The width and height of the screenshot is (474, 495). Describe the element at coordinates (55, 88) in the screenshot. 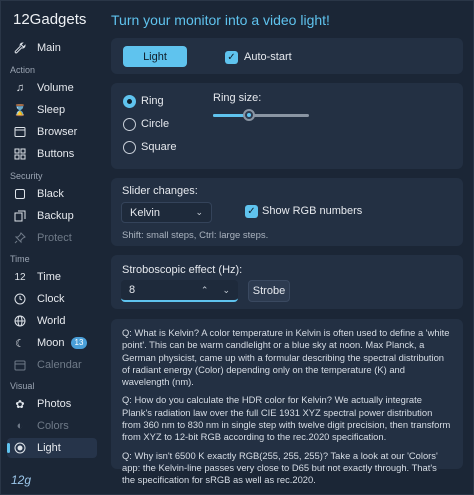

I see `sidebar-item-label: Volume` at that location.